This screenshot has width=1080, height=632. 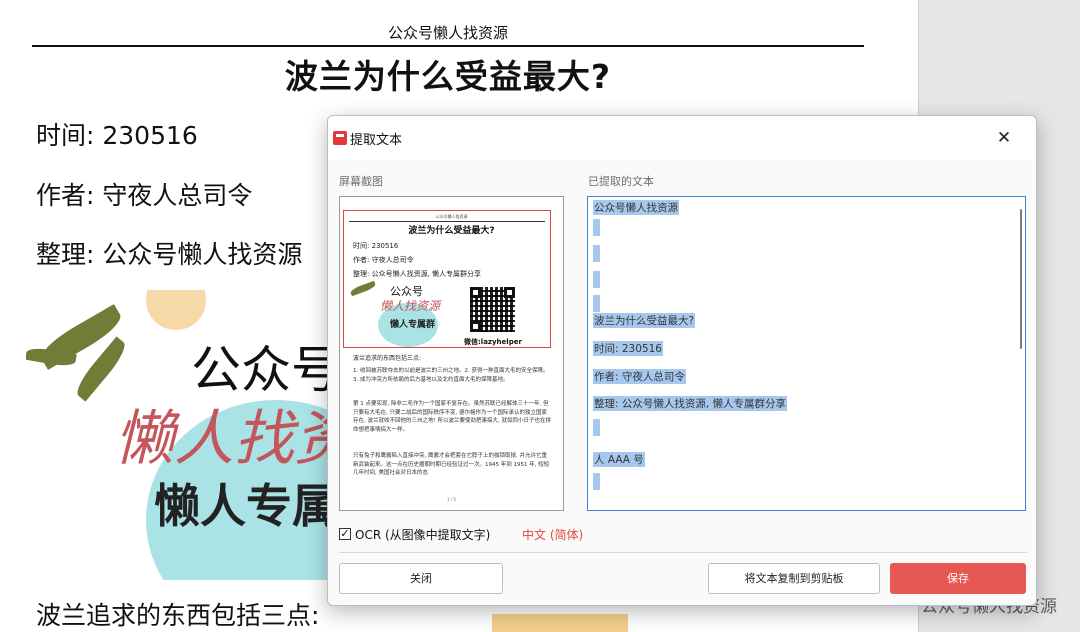 I want to click on text-scrollbar, so click(x=1021, y=279).